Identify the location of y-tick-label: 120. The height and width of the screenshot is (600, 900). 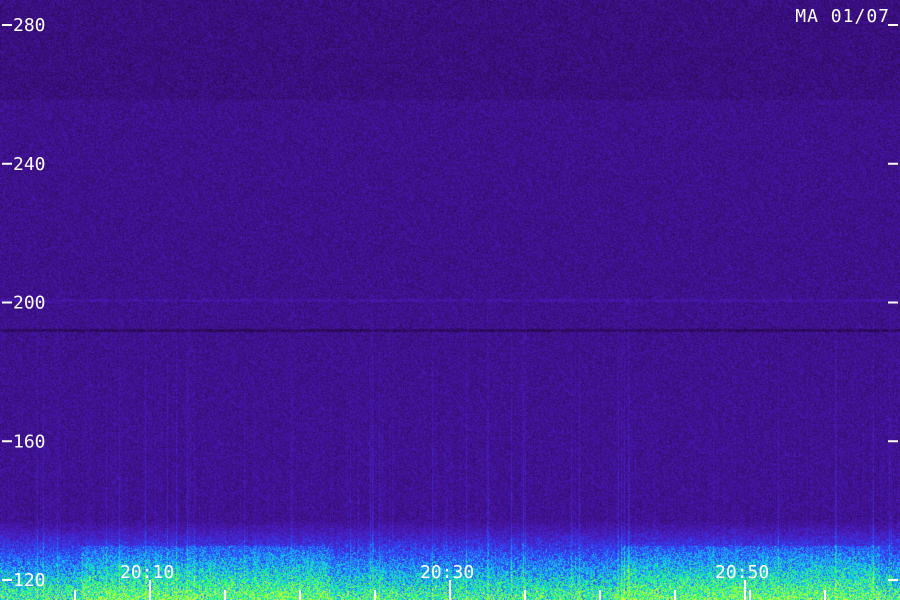
(29, 580).